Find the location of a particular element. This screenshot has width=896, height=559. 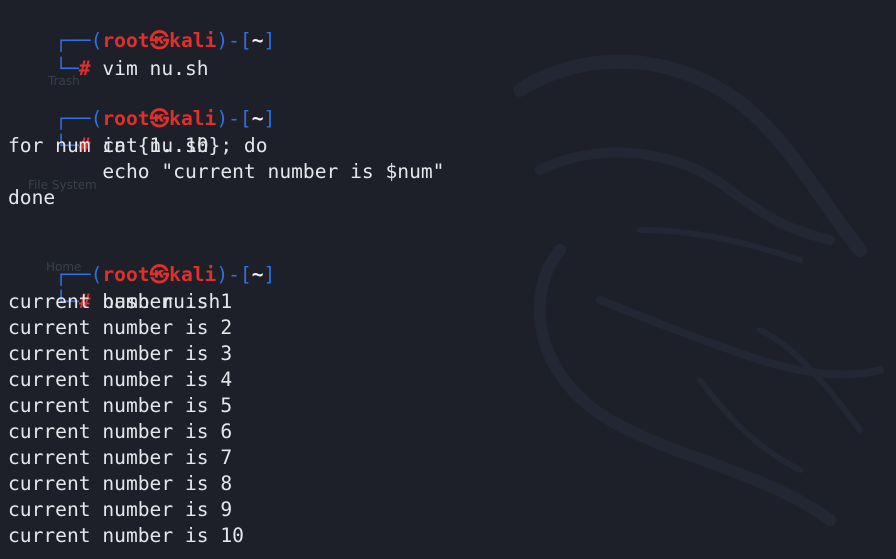

output-line: current number is 2 is located at coordinates (120, 327).